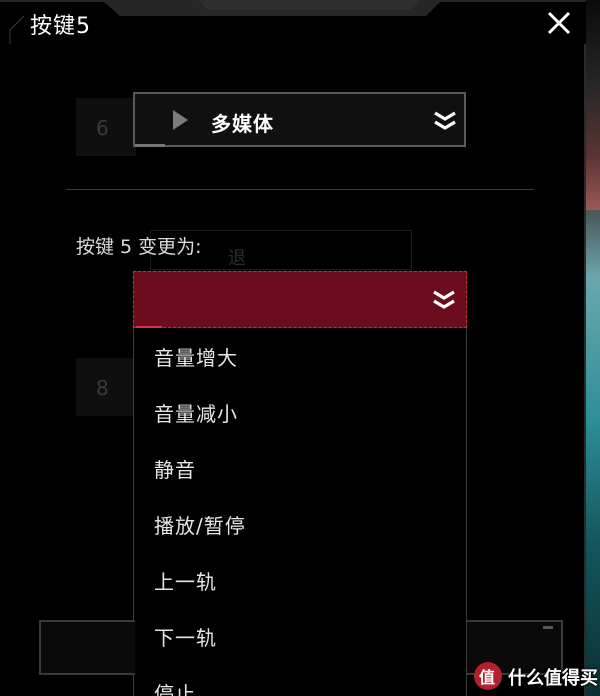 The width and height of the screenshot is (600, 696). Describe the element at coordinates (293, 22) in the screenshot. I see `title-bar: 按键5` at that location.